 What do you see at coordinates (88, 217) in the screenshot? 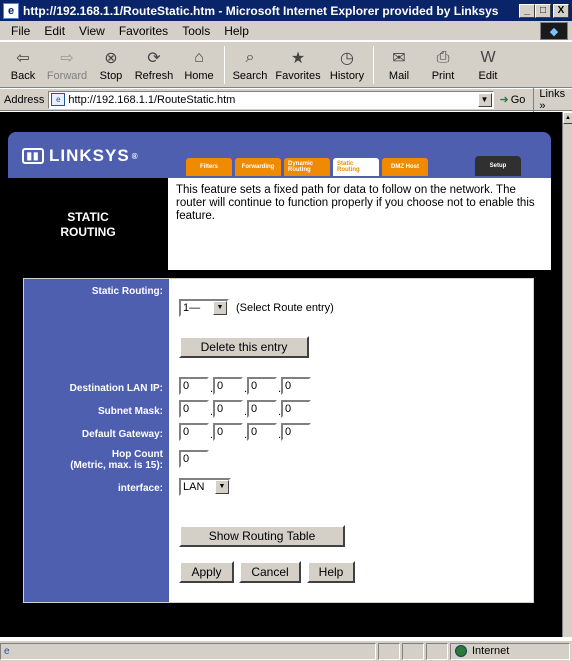
I see `section-title-line1: STATIC` at bounding box center [88, 217].